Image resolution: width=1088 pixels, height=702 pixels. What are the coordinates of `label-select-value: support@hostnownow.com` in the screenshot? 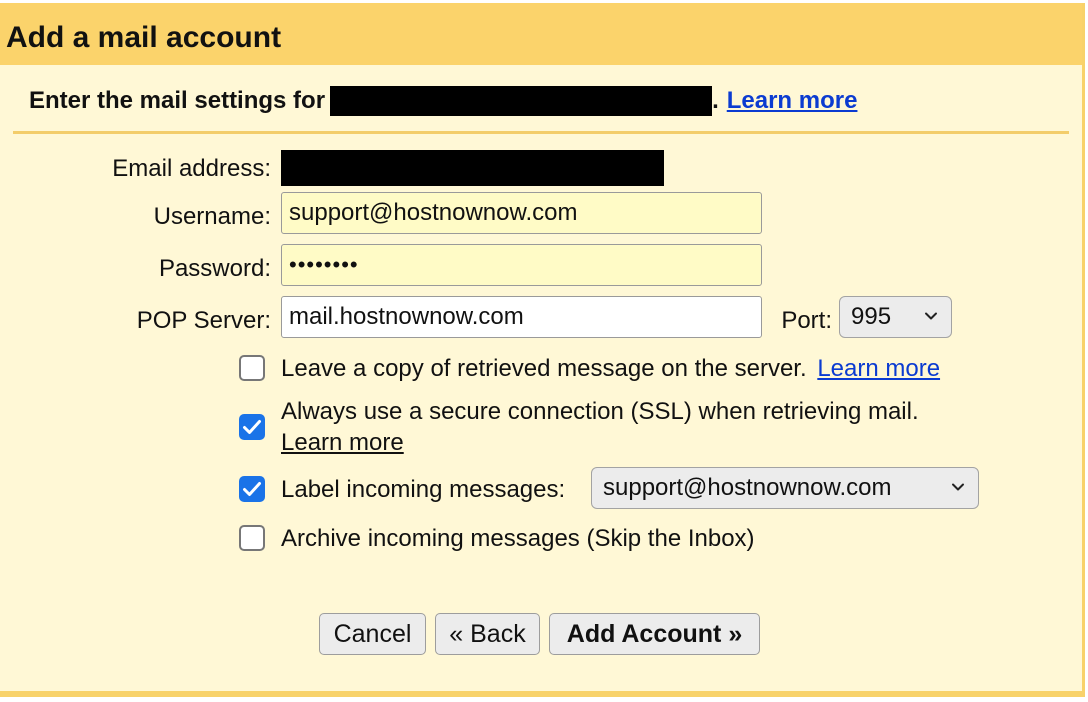 It's located at (747, 487).